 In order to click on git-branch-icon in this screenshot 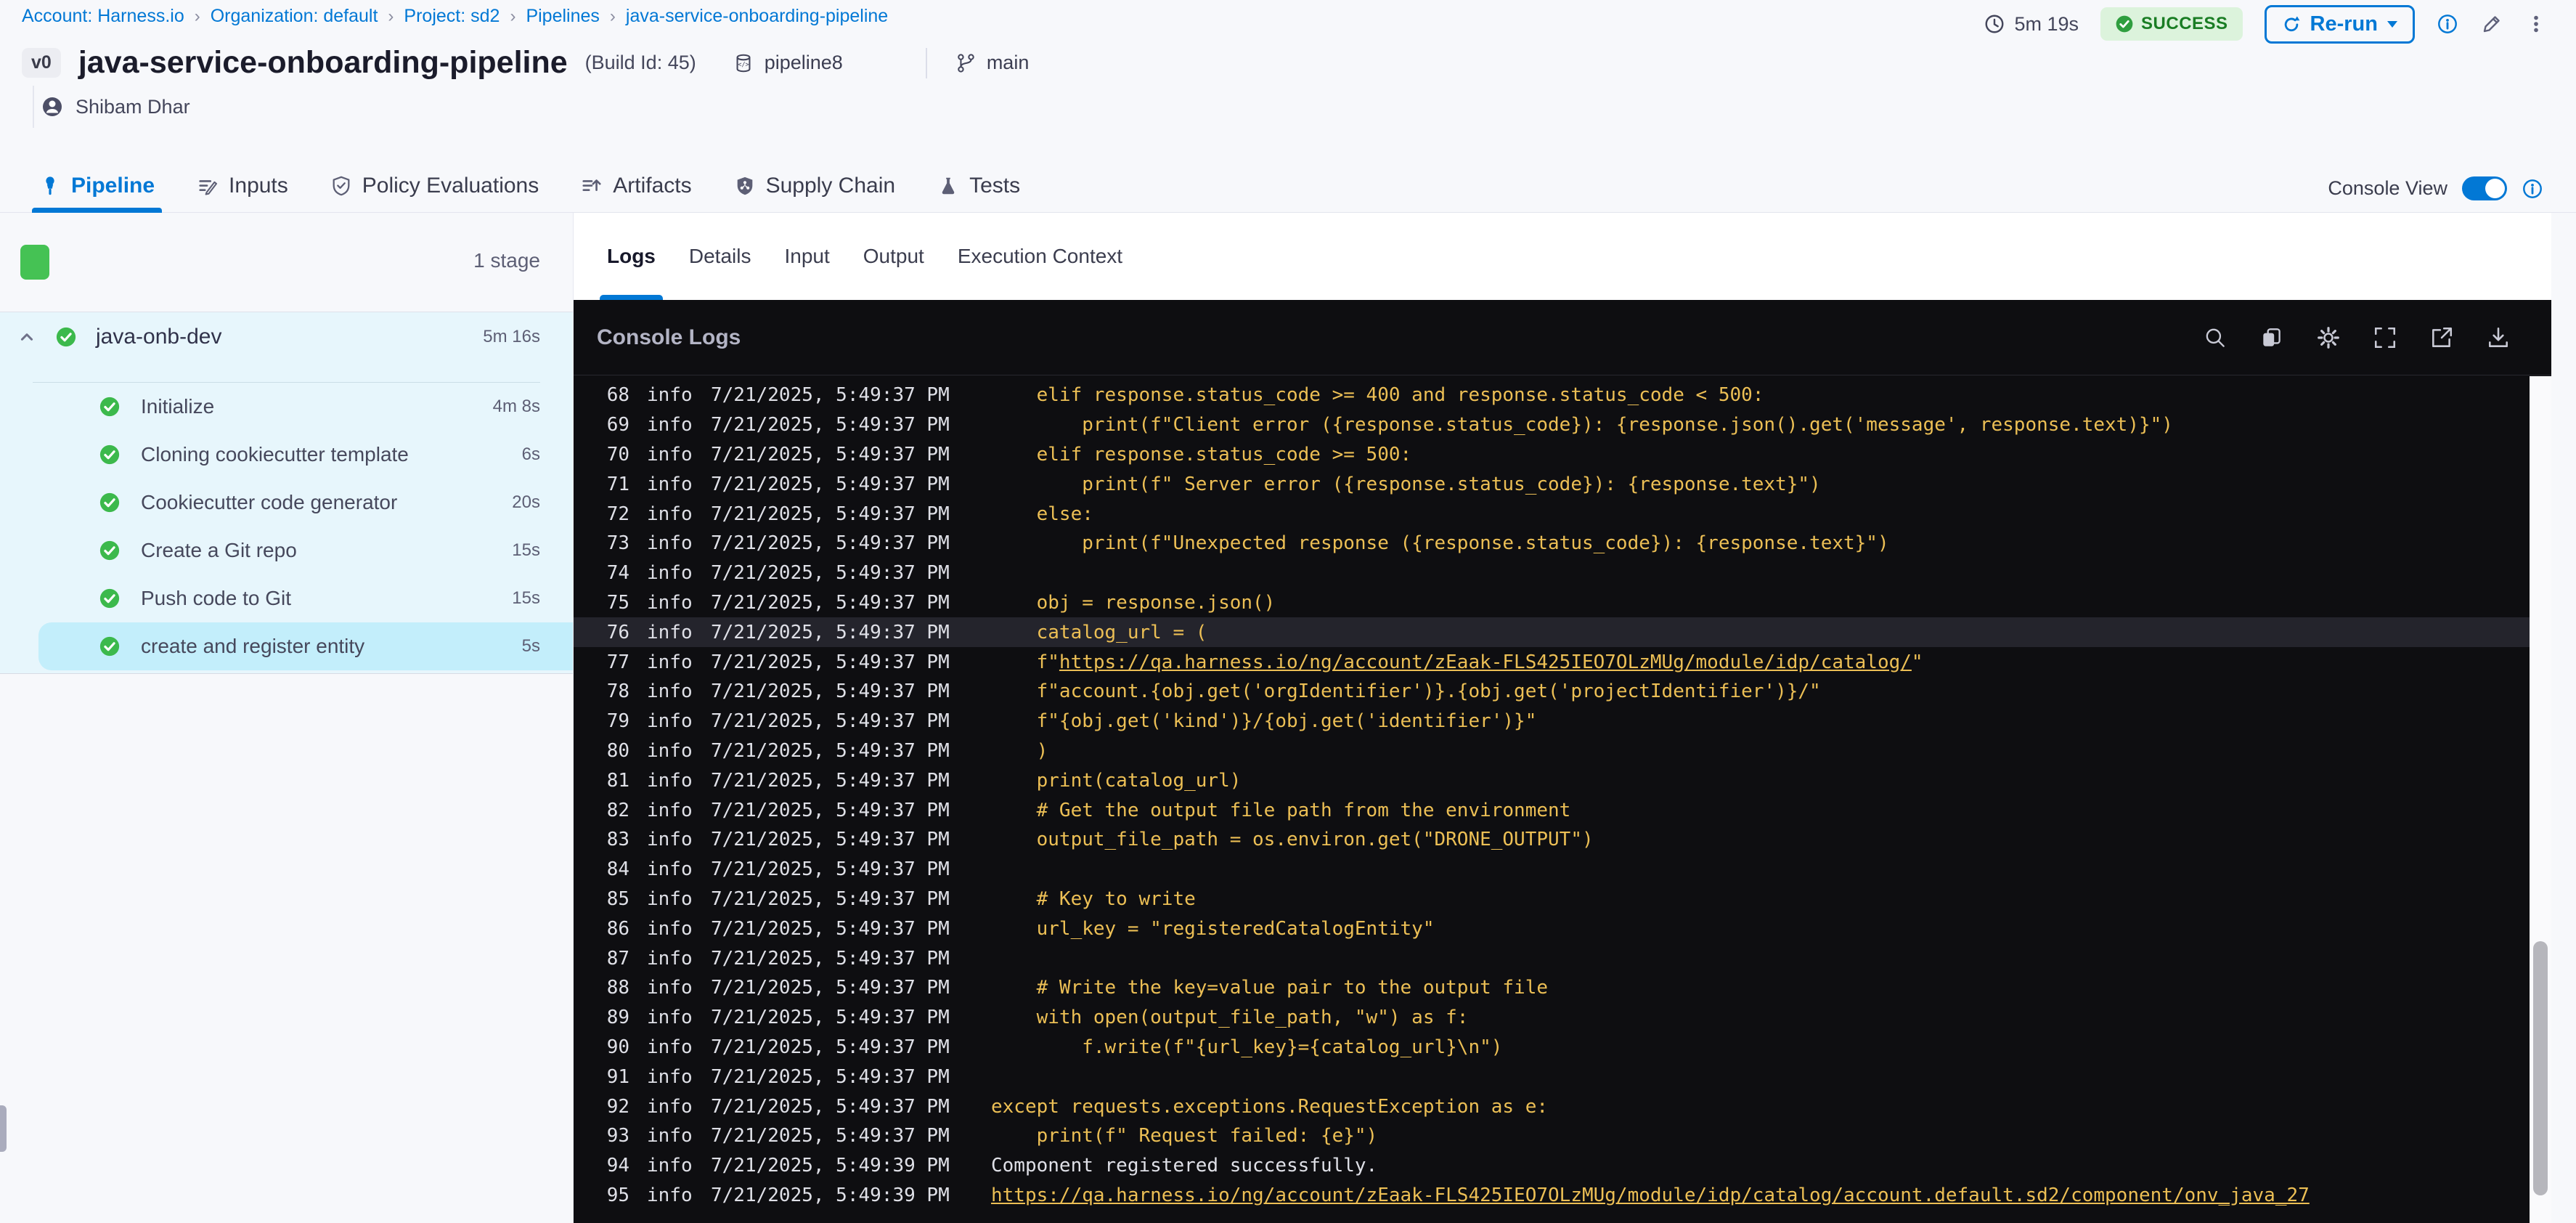, I will do `click(966, 63)`.